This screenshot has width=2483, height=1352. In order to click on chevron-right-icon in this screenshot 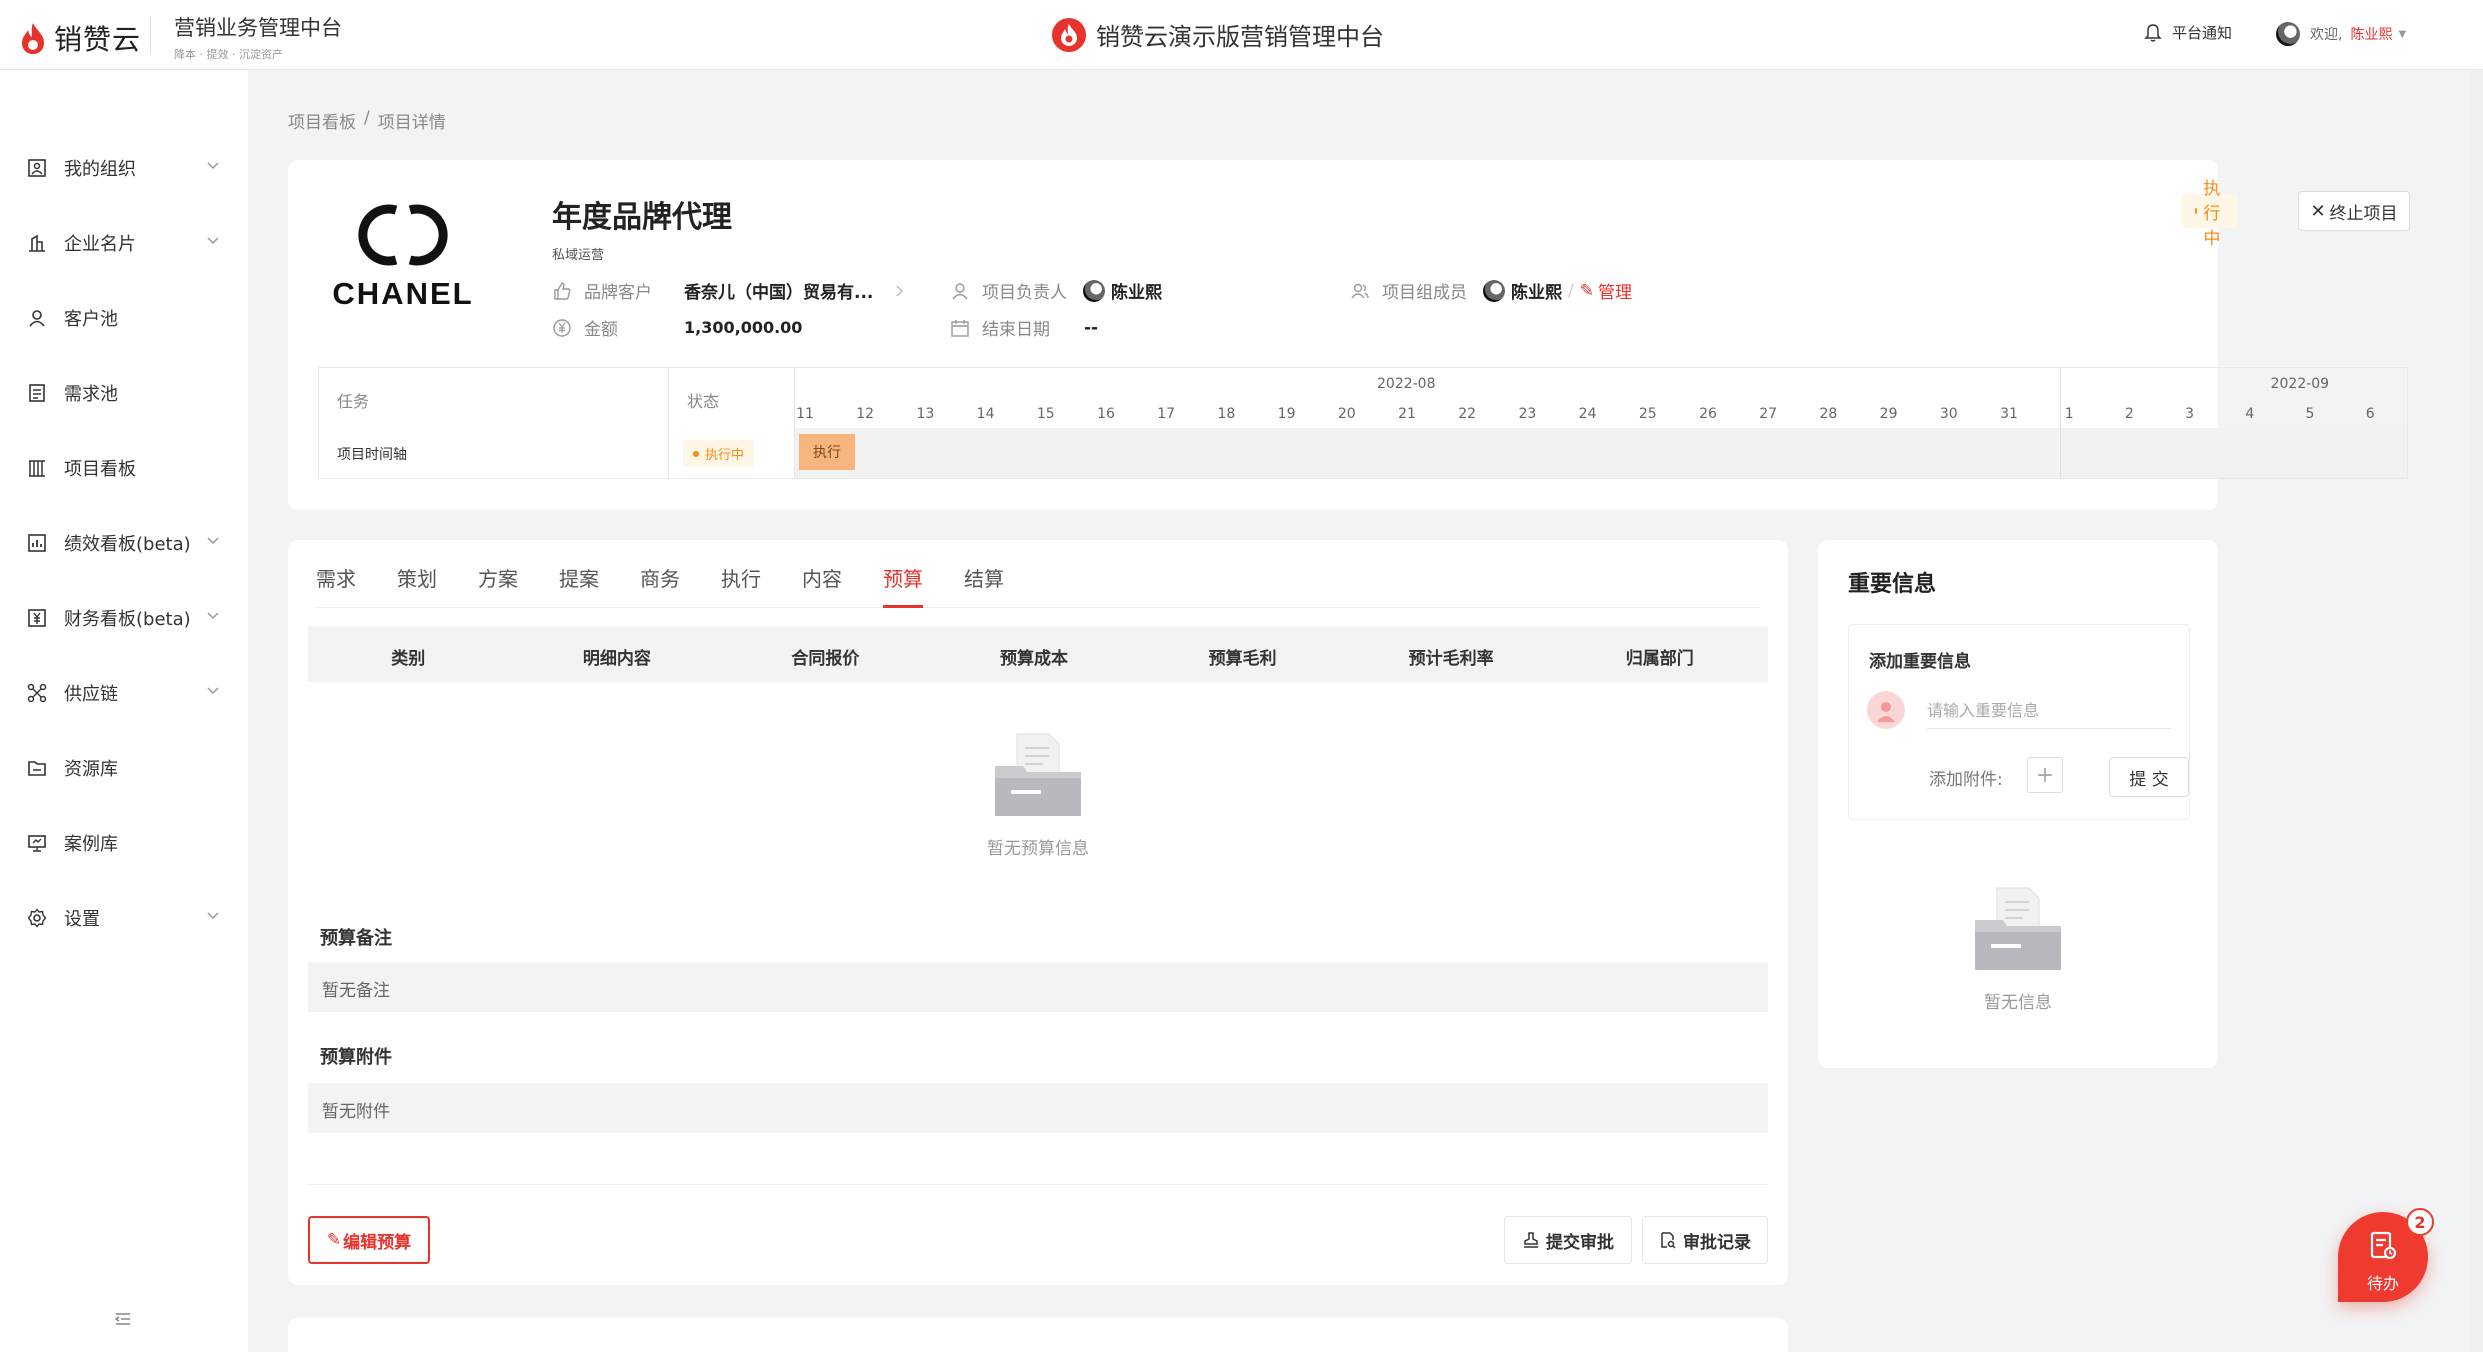, I will do `click(900, 291)`.